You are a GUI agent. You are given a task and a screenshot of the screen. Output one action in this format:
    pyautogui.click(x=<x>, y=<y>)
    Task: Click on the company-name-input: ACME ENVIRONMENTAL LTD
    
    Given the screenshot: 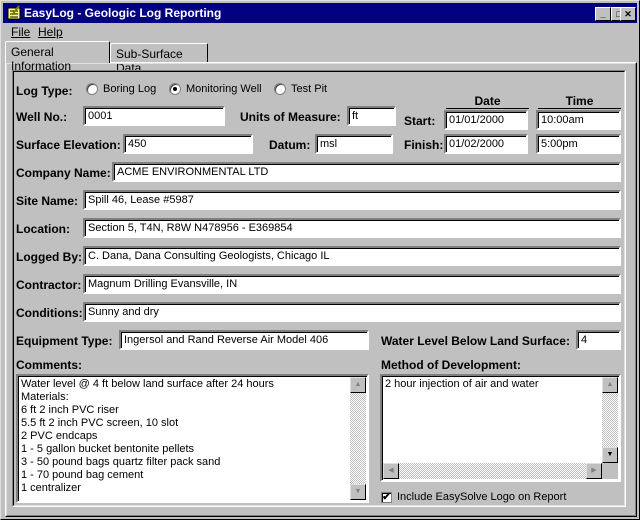 What is the action you would take?
    pyautogui.click(x=366, y=172)
    